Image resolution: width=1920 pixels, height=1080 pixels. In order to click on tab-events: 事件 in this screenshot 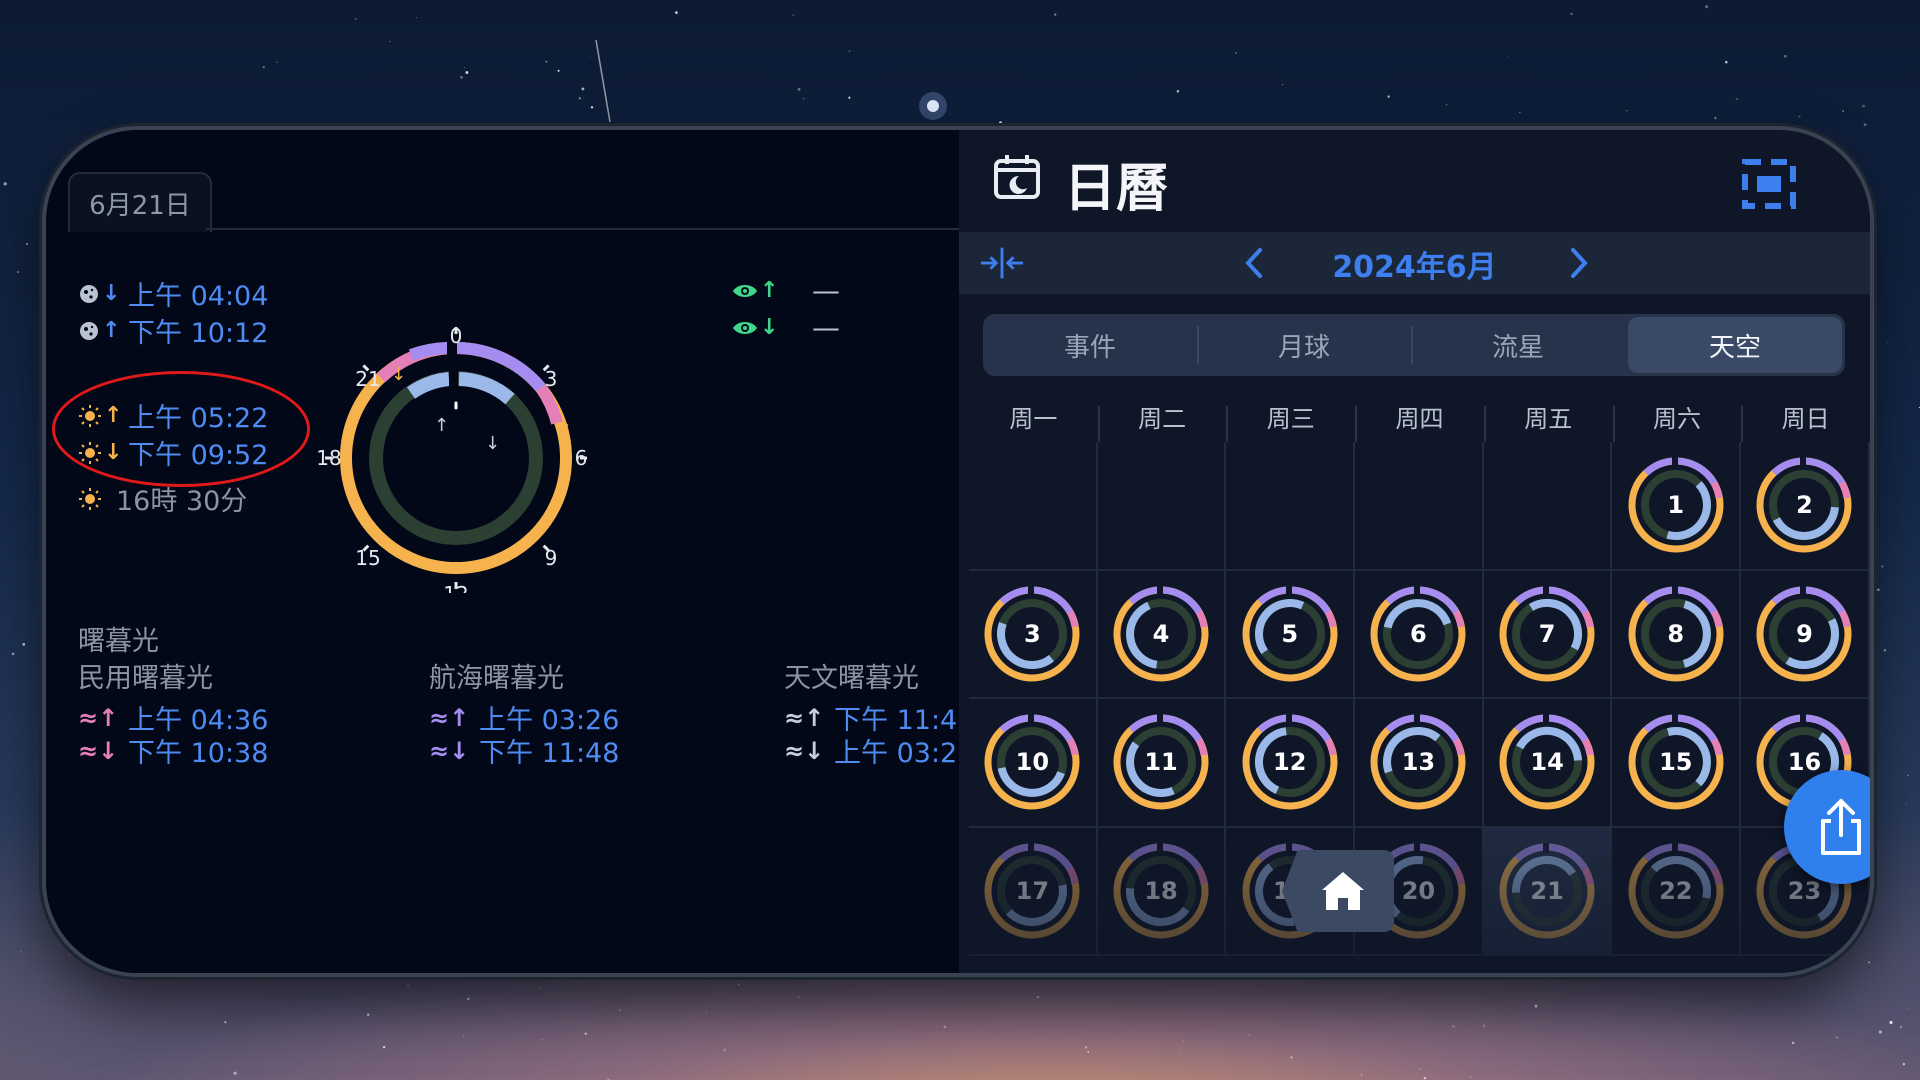, I will do `click(1090, 345)`.